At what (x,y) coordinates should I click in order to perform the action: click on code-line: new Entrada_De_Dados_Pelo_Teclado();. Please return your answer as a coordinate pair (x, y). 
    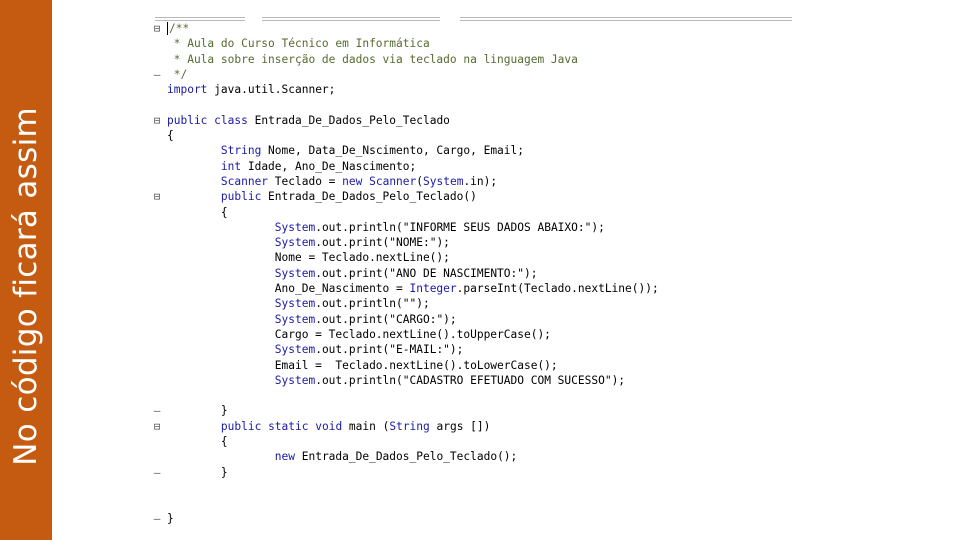
    Looking at the image, I should click on (475, 456).